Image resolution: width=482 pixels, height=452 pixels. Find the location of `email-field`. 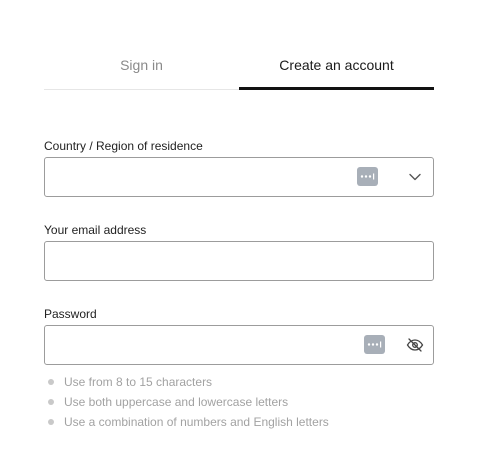

email-field is located at coordinates (239, 261).